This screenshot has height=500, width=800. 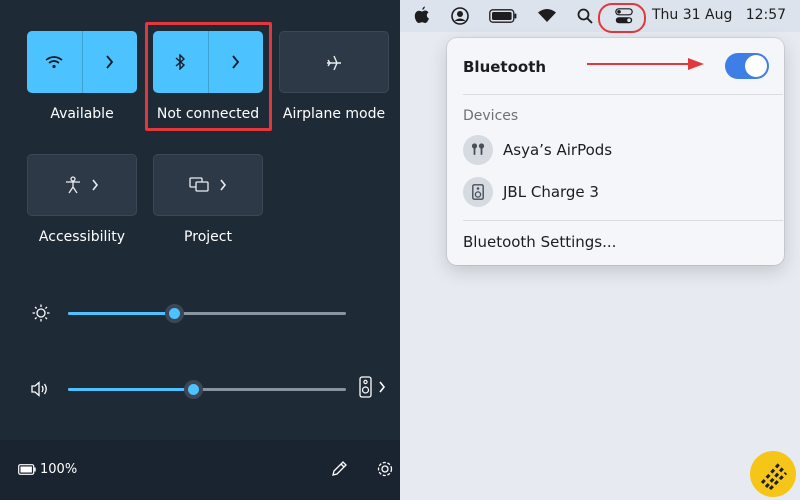 What do you see at coordinates (73, 185) in the screenshot?
I see `accessibility-icon` at bounding box center [73, 185].